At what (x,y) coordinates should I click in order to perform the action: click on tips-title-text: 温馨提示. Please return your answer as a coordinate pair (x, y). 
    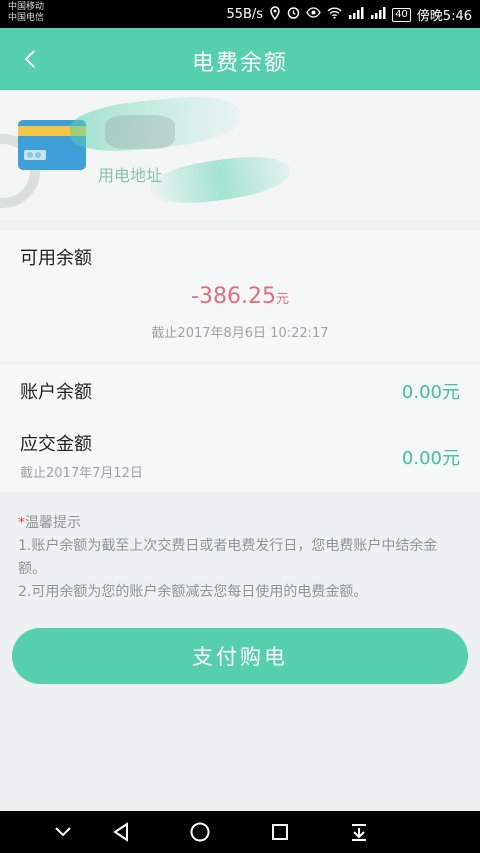
    Looking at the image, I should click on (53, 523).